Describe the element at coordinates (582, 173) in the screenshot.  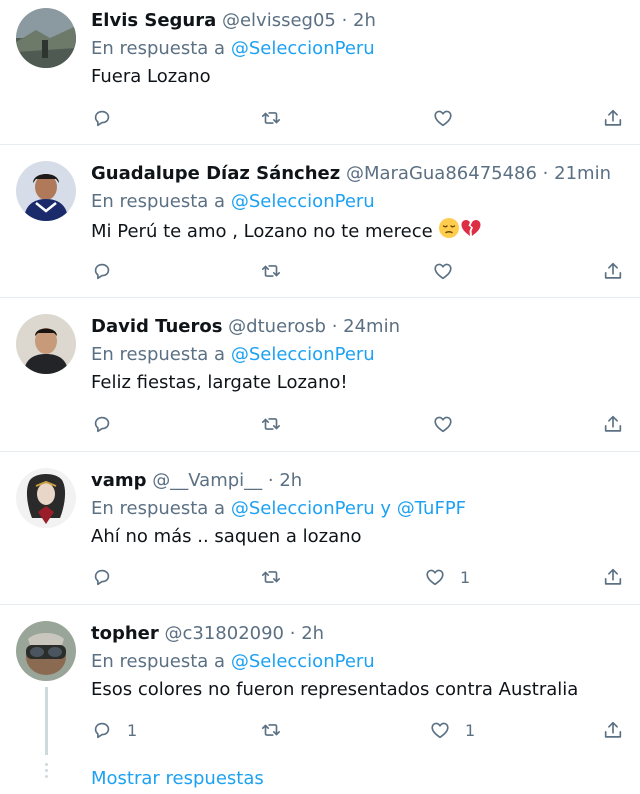
I see `timestamp: 21min` at that location.